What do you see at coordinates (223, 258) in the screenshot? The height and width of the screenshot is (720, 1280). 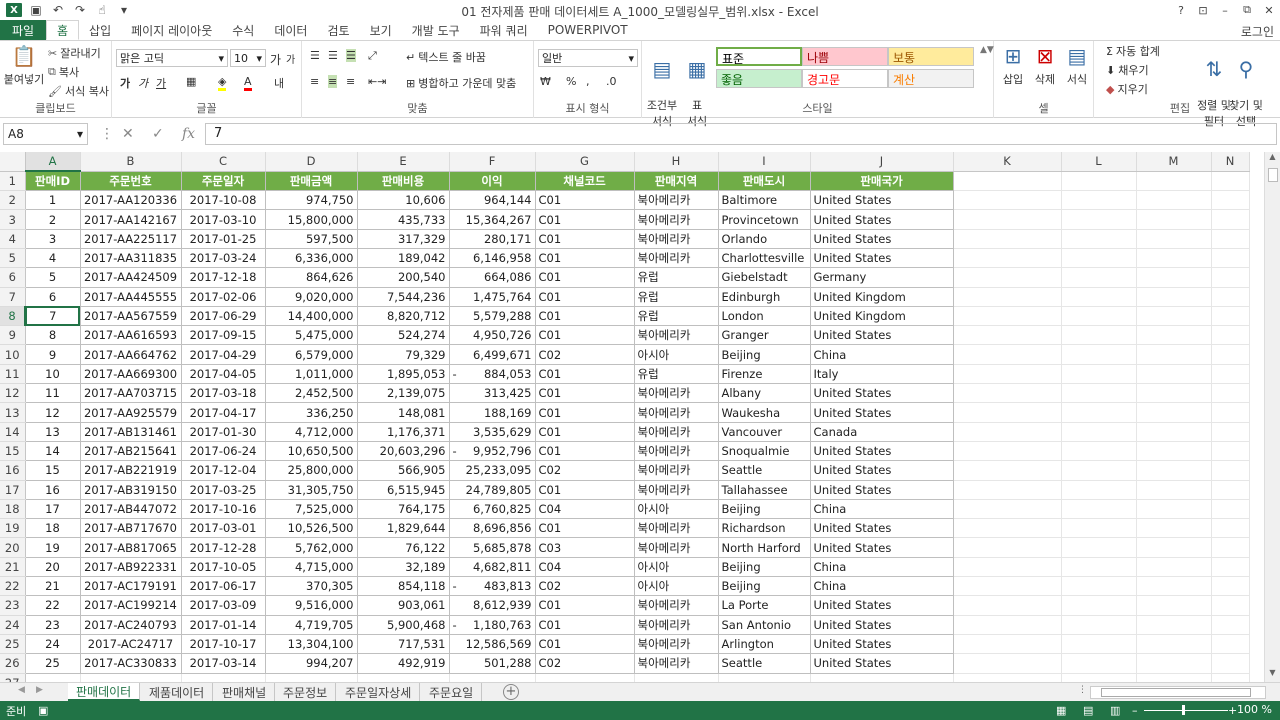 I see `data-cell: 2017-03-24` at bounding box center [223, 258].